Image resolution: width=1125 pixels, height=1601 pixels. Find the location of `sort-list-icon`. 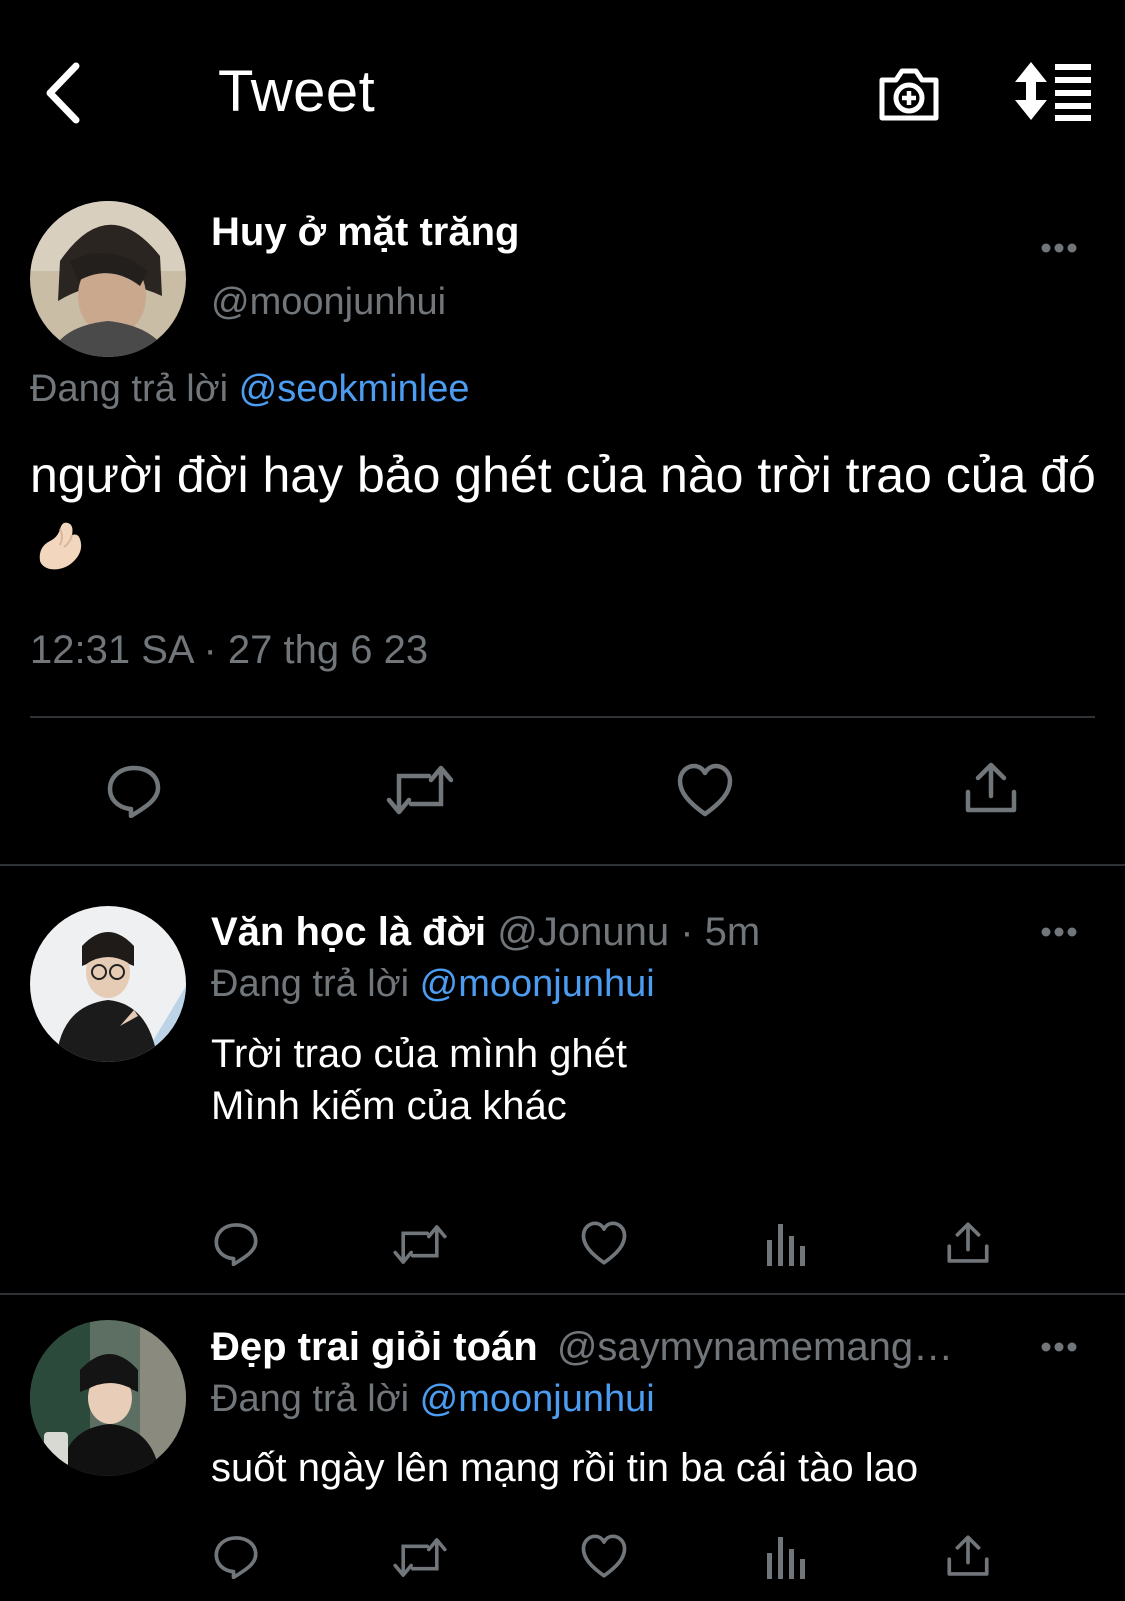

sort-list-icon is located at coordinates (1053, 91).